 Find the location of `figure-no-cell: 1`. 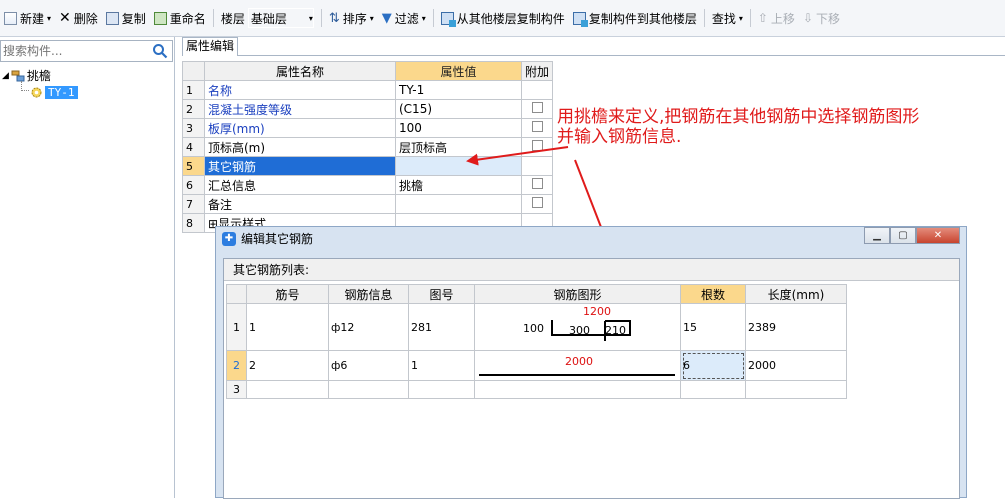

figure-no-cell: 1 is located at coordinates (441, 365).